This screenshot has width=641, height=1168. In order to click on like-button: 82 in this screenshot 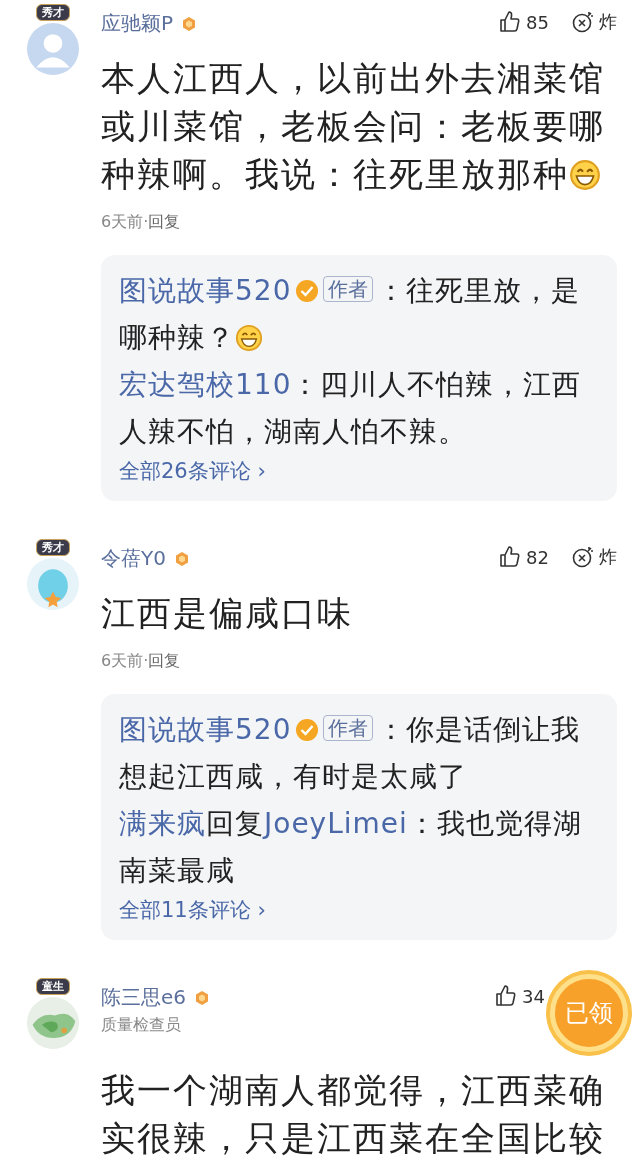, I will do `click(523, 557)`.